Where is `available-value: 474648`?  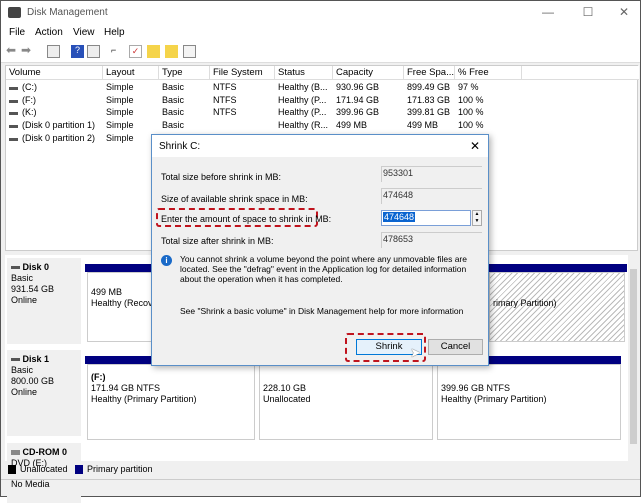
available-value: 474648 is located at coordinates (431, 196).